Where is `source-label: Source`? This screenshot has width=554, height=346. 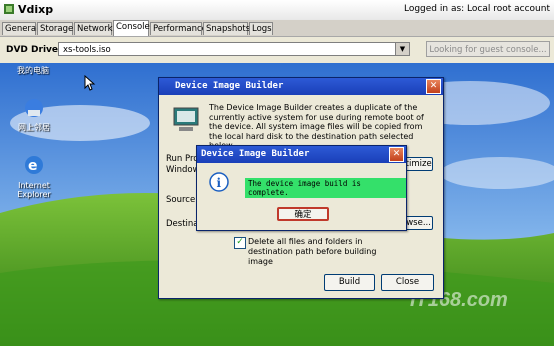 source-label: Source is located at coordinates (181, 200).